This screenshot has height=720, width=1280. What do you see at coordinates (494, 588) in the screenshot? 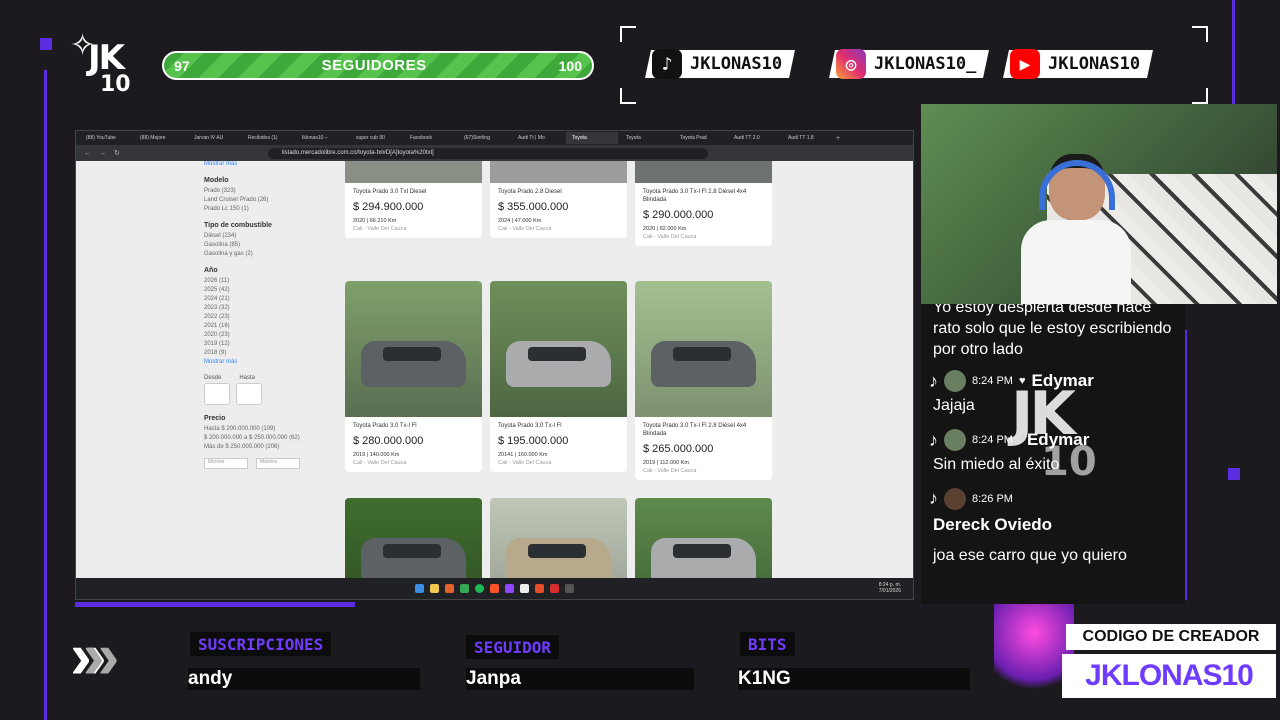
I see `brave-icon` at bounding box center [494, 588].